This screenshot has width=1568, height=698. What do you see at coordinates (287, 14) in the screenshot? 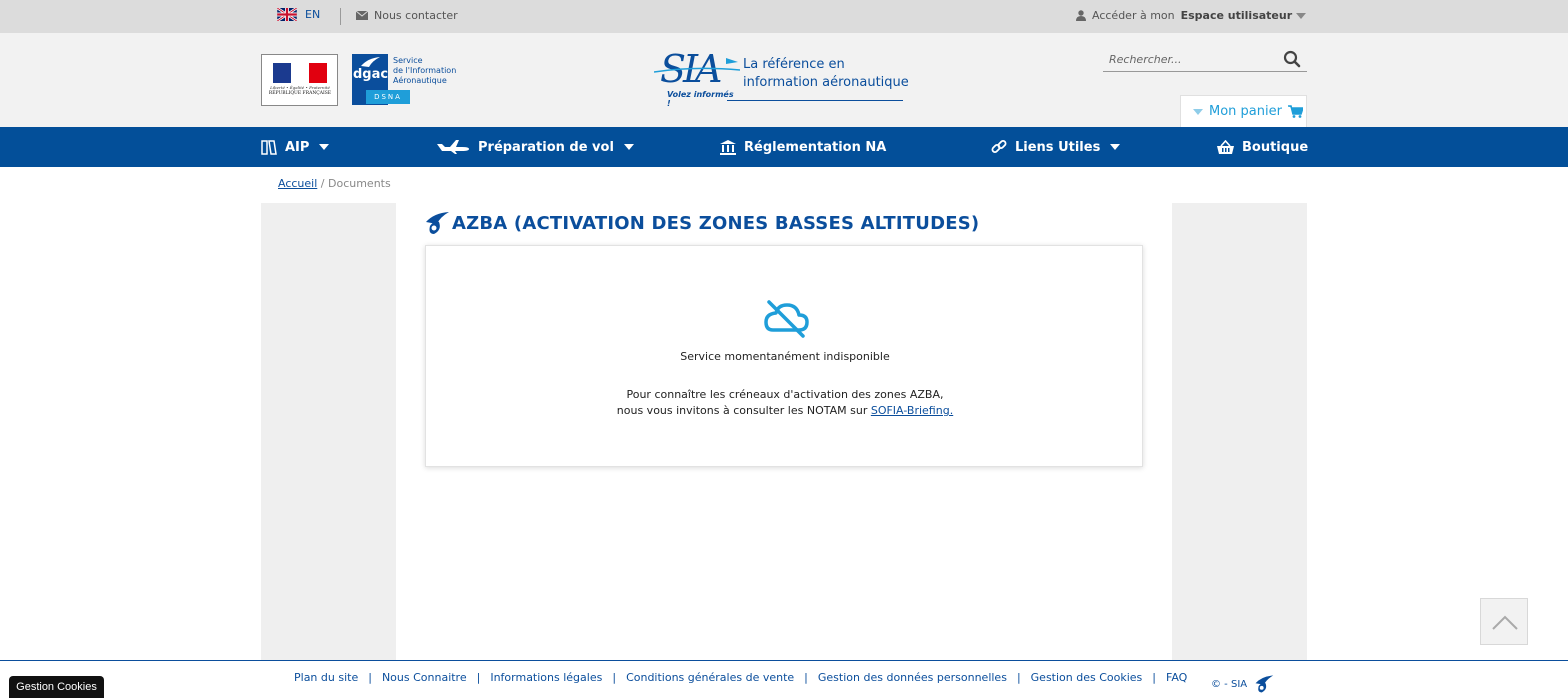
I see `uk-flag-icon` at bounding box center [287, 14].